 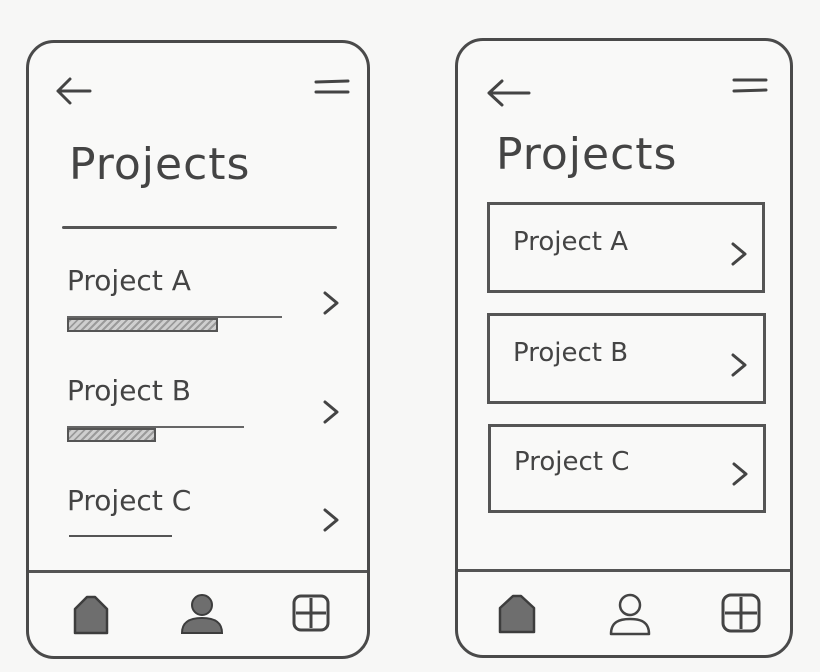 What do you see at coordinates (120, 536) in the screenshot?
I see `project-underline` at bounding box center [120, 536].